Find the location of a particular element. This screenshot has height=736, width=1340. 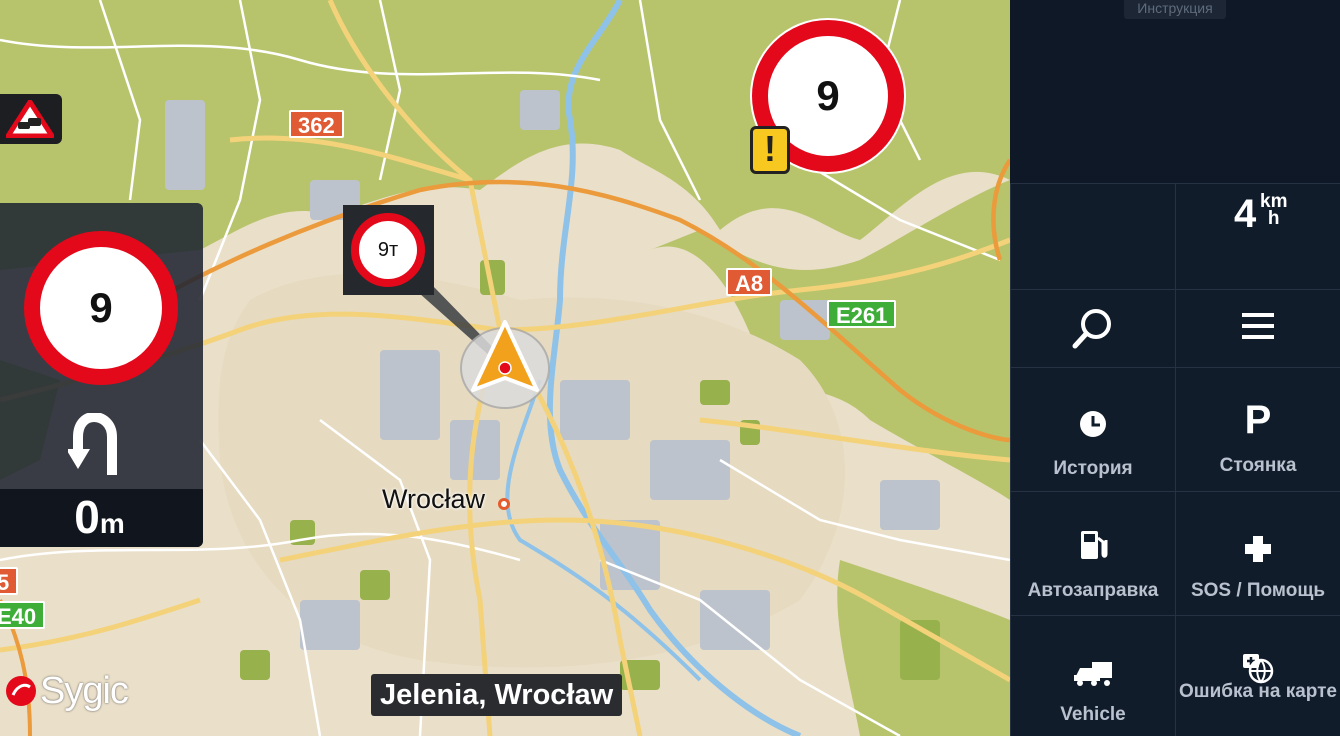

hamburger-menu-icon is located at coordinates (1258, 326).